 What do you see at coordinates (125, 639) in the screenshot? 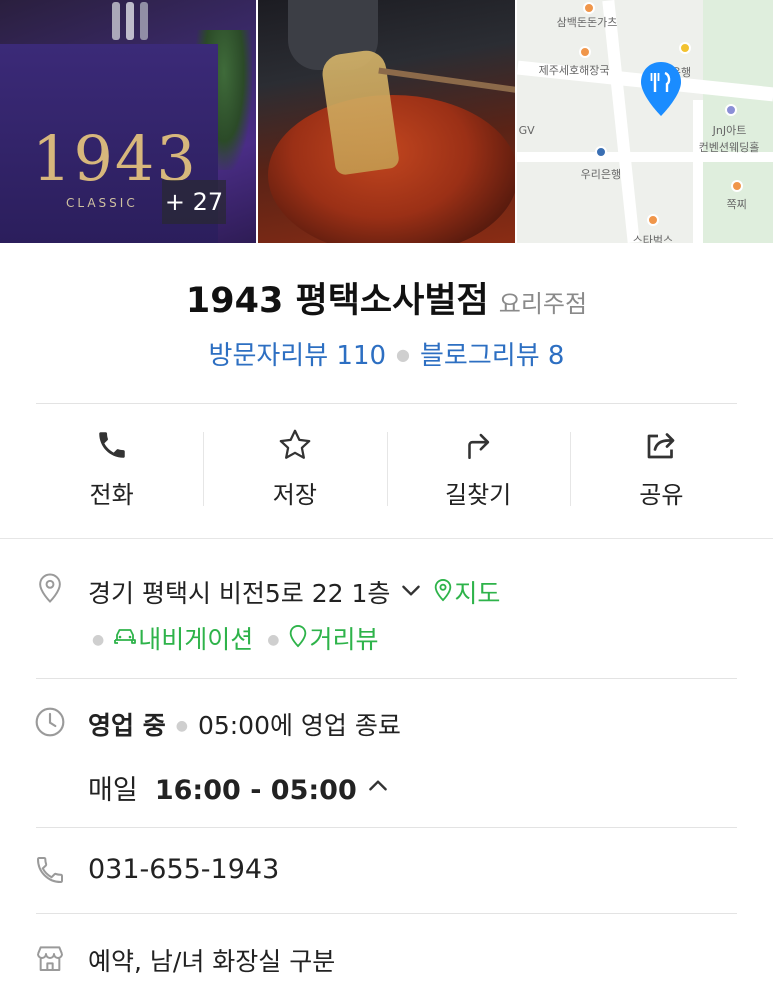
I see `car-icon` at bounding box center [125, 639].